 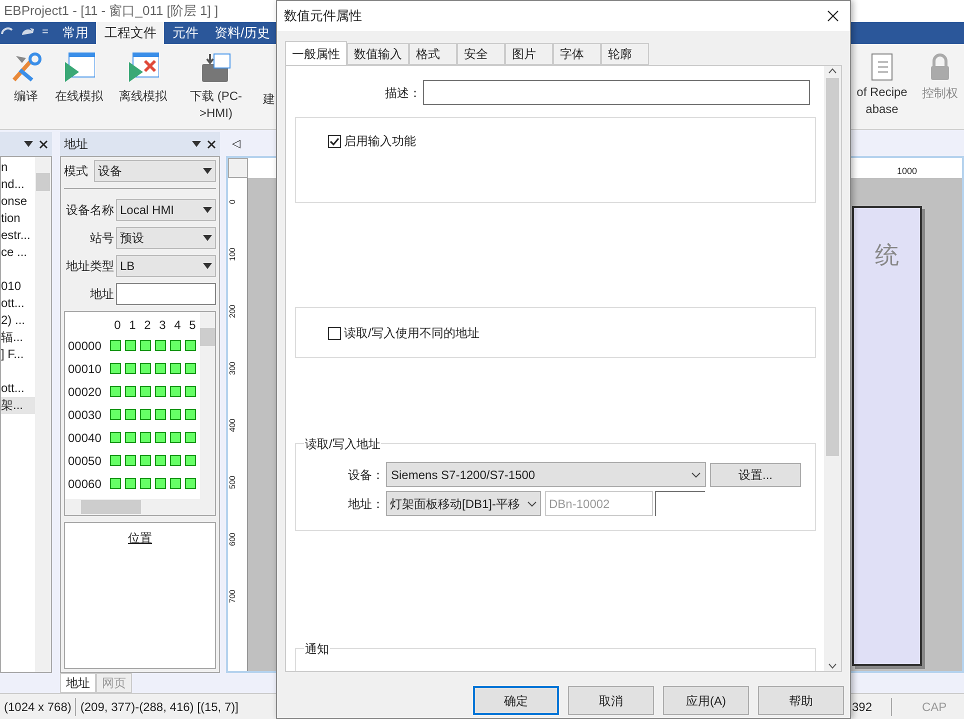 I want to click on panel-title: 地址, so click(x=76, y=144).